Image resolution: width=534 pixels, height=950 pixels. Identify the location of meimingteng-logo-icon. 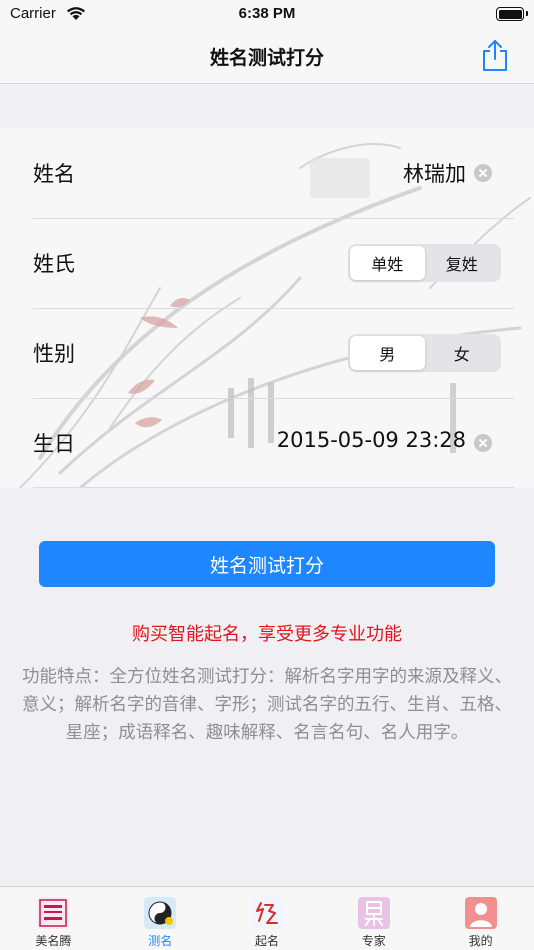
(53, 913).